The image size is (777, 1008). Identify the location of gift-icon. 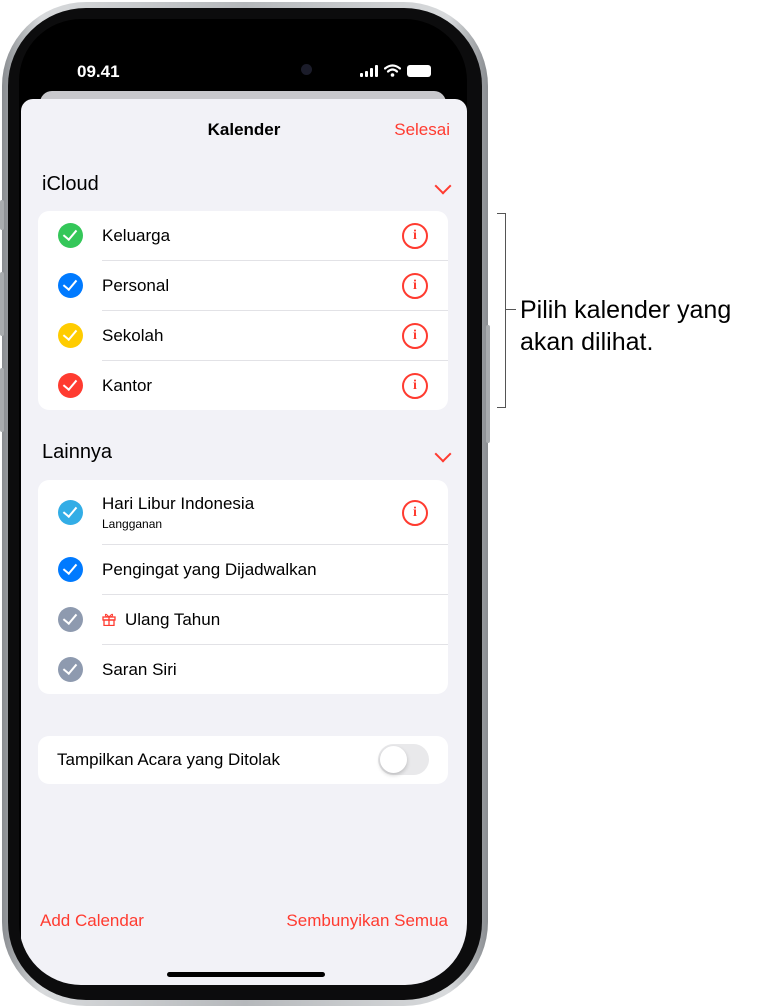
(109, 619).